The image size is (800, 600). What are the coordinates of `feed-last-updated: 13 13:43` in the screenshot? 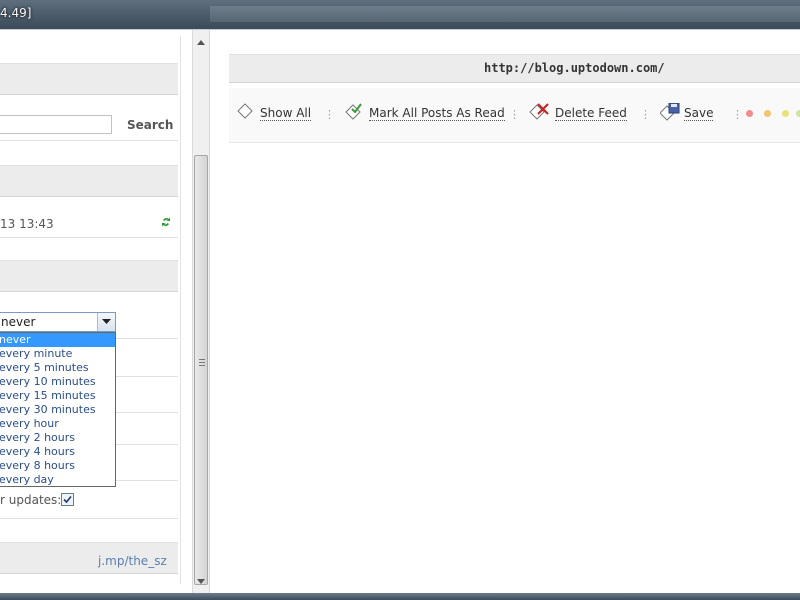 It's located at (27, 224).